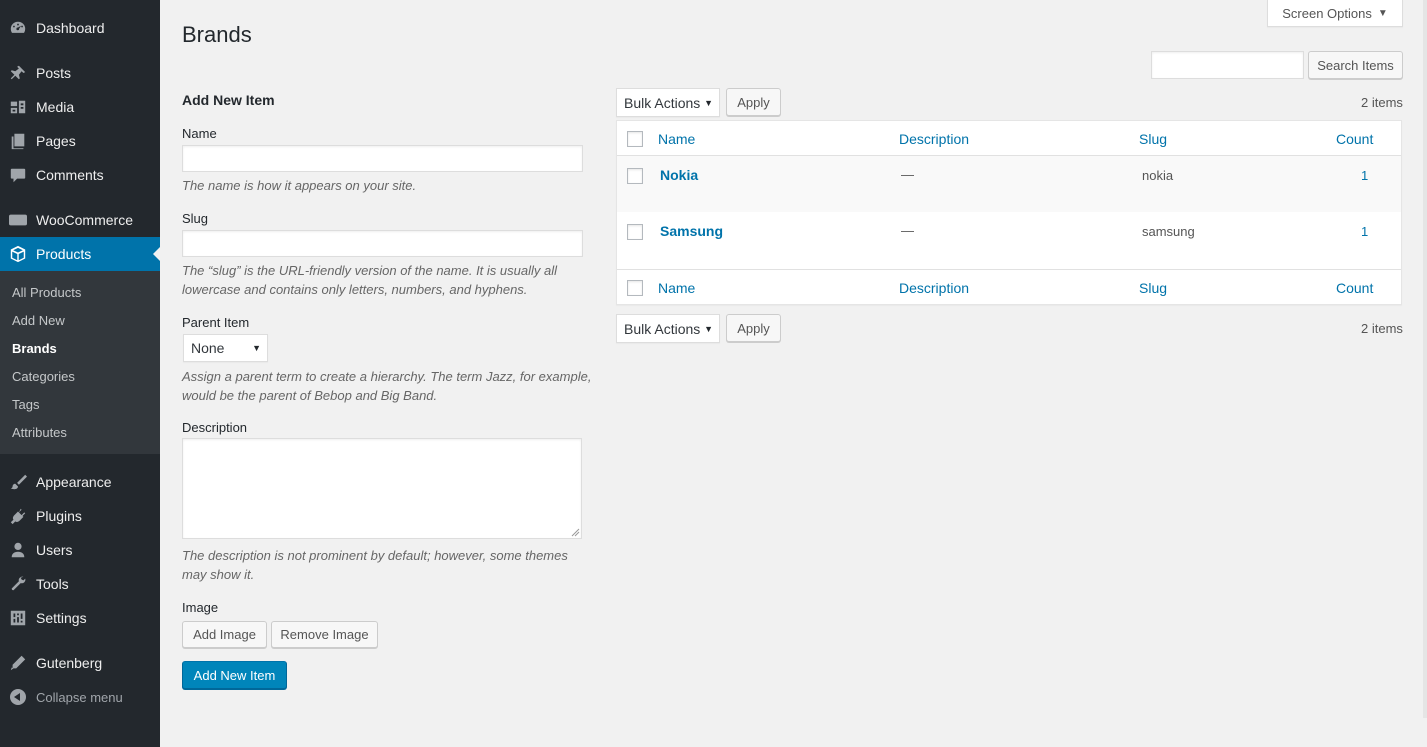  I want to click on page-title: Brands, so click(217, 34).